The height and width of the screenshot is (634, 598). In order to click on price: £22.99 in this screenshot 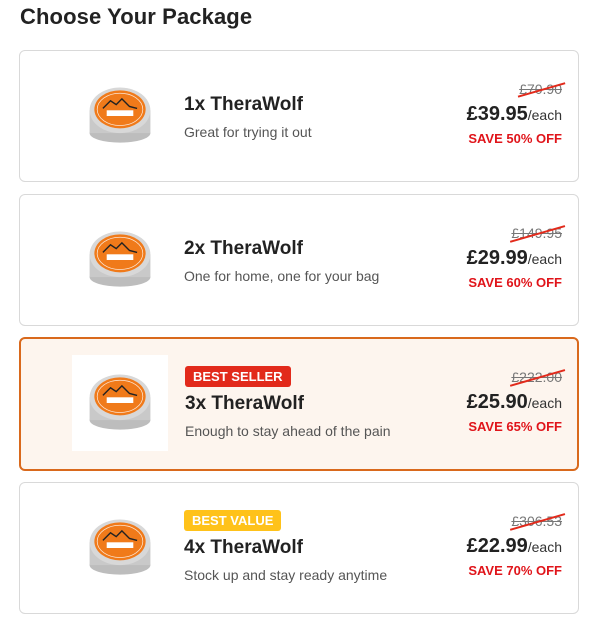, I will do `click(497, 546)`.